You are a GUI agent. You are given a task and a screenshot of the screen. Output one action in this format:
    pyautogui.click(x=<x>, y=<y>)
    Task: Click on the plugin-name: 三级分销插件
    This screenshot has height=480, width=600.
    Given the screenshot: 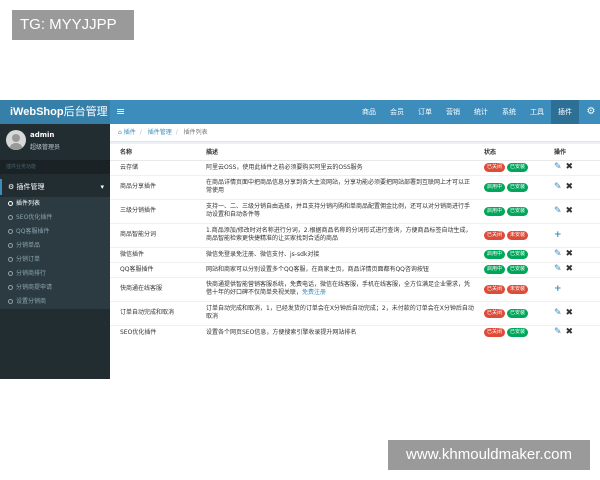 What is the action you would take?
    pyautogui.click(x=153, y=210)
    